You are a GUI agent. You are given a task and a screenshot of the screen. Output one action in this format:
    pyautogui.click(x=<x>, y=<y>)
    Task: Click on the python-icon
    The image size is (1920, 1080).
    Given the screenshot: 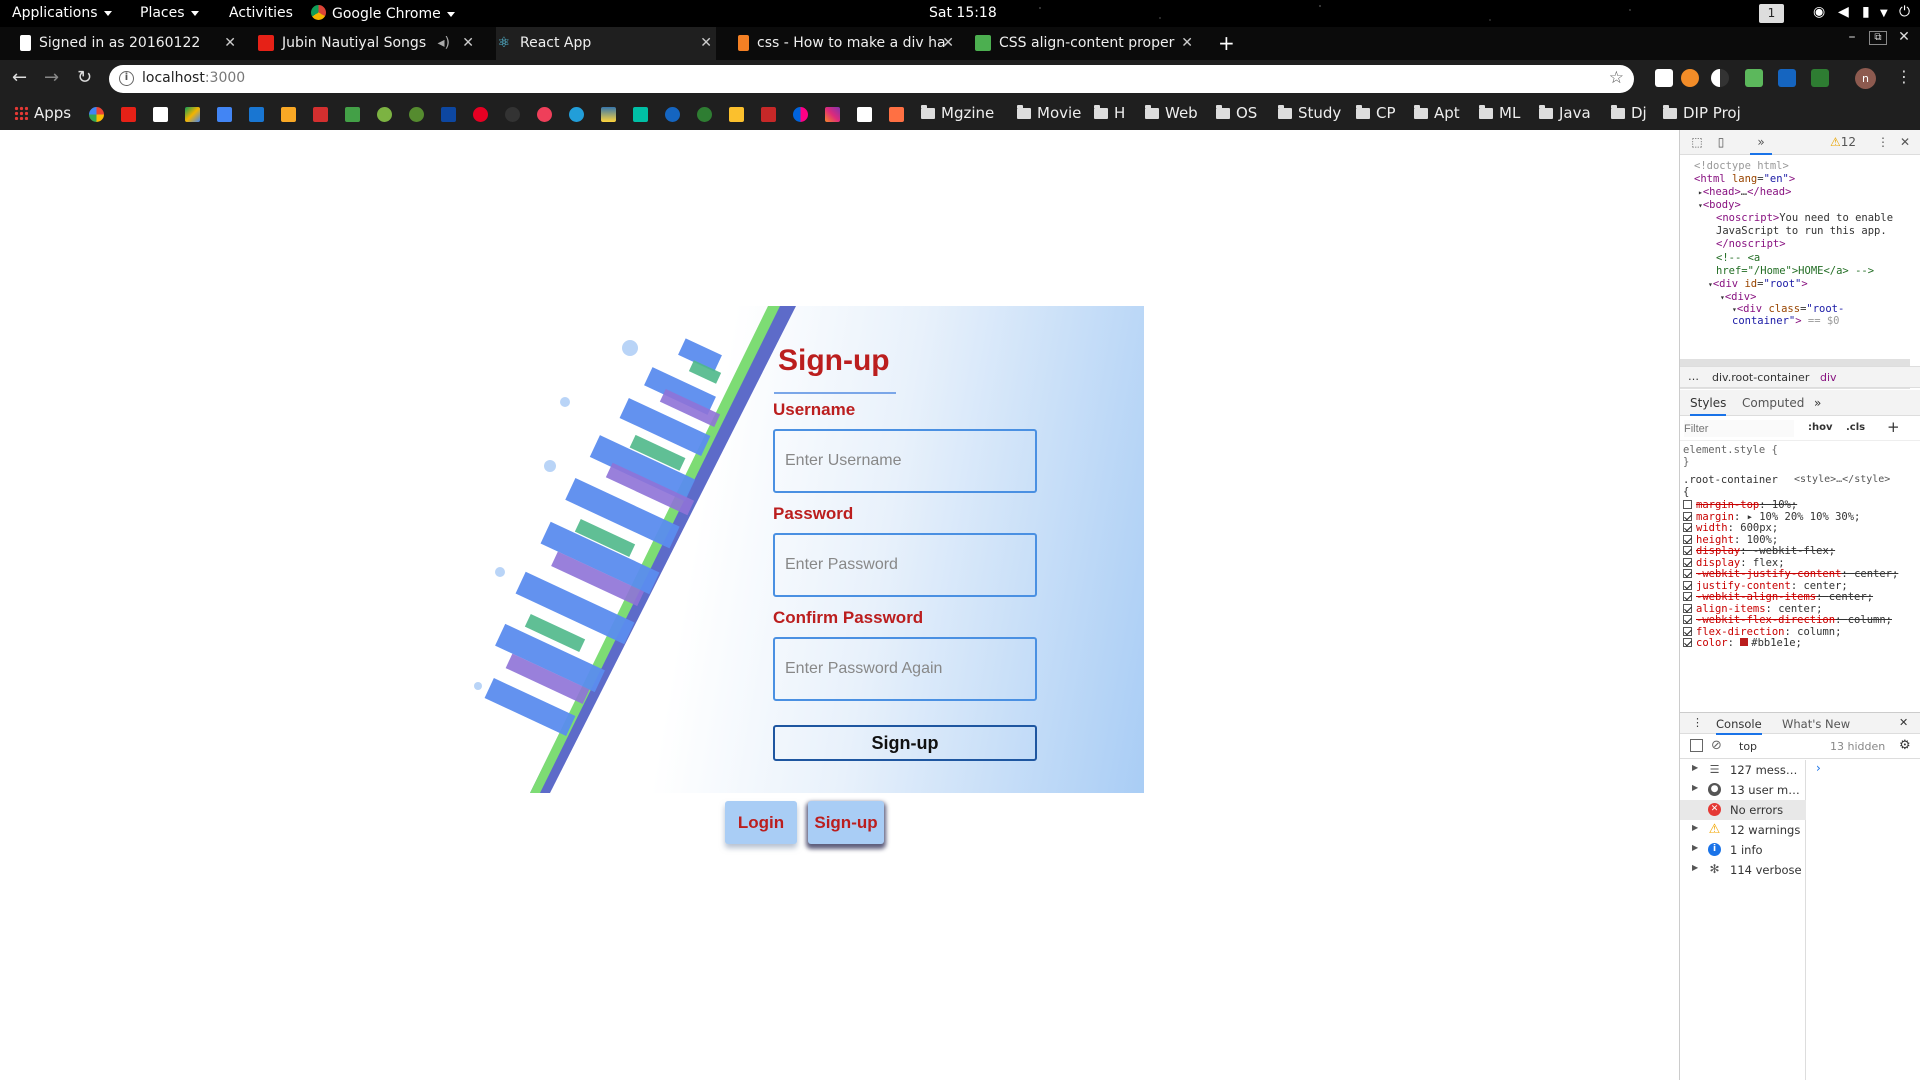 What is the action you would take?
    pyautogui.click(x=608, y=114)
    